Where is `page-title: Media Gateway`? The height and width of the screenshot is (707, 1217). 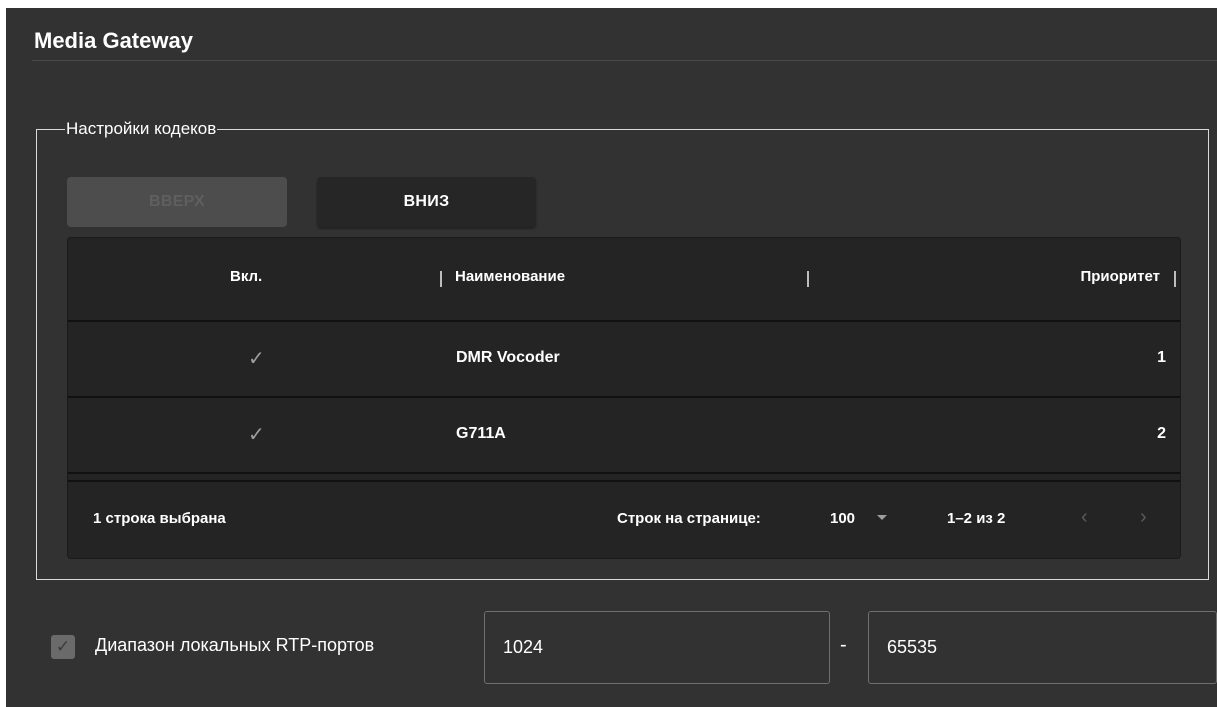 page-title: Media Gateway is located at coordinates (113, 40).